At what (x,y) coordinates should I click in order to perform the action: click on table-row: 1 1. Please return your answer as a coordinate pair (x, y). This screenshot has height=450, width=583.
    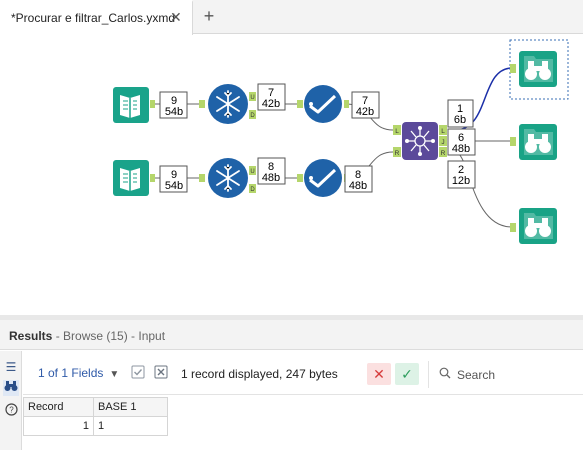
    Looking at the image, I should click on (95, 426).